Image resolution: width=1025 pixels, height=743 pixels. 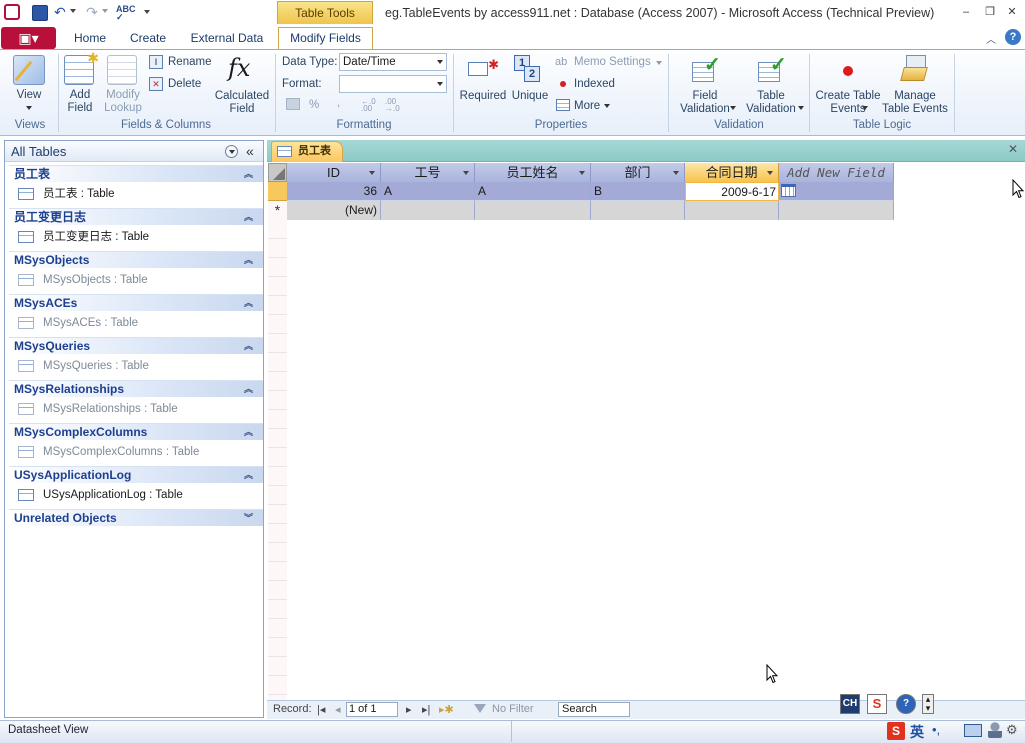 What do you see at coordinates (307, 151) in the screenshot?
I see `document-tab: 员工表` at bounding box center [307, 151].